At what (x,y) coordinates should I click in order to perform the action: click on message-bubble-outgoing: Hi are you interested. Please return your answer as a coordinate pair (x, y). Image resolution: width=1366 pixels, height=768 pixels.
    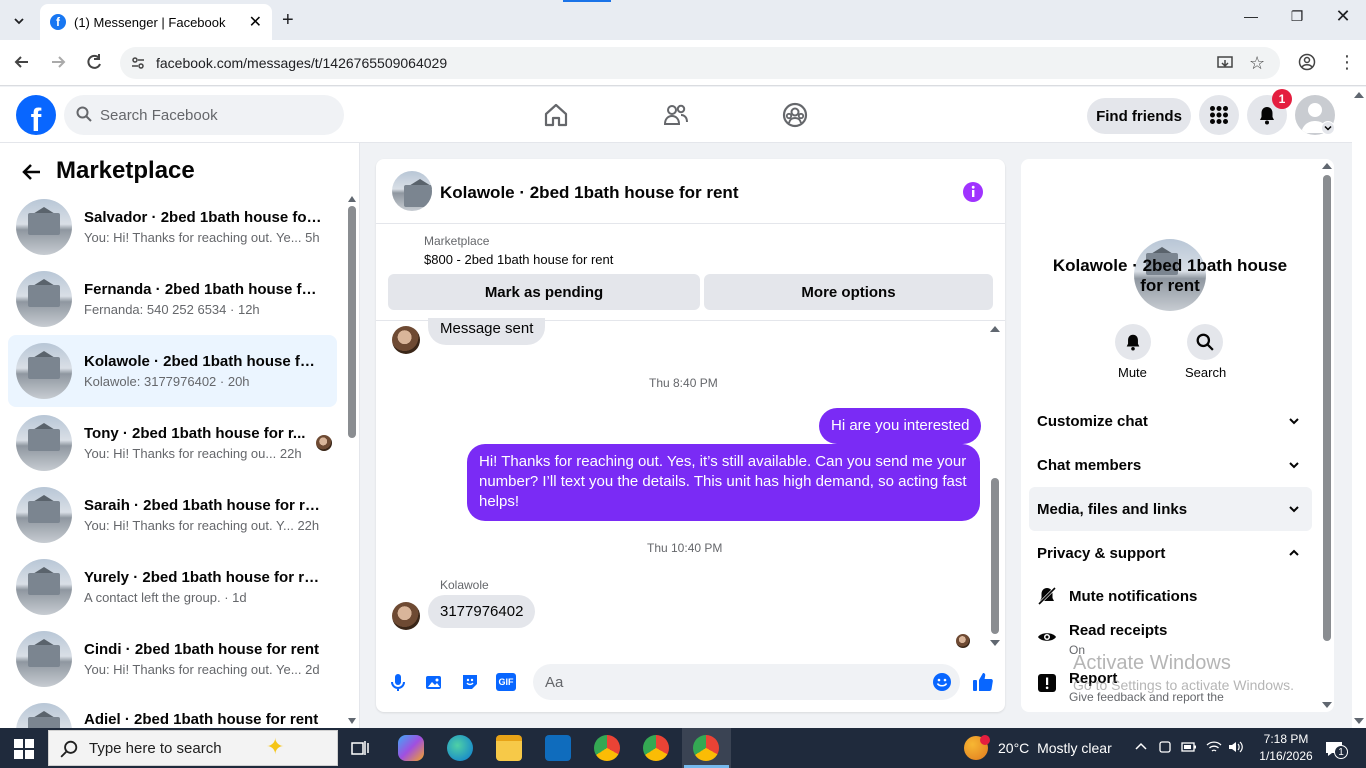
    Looking at the image, I should click on (900, 426).